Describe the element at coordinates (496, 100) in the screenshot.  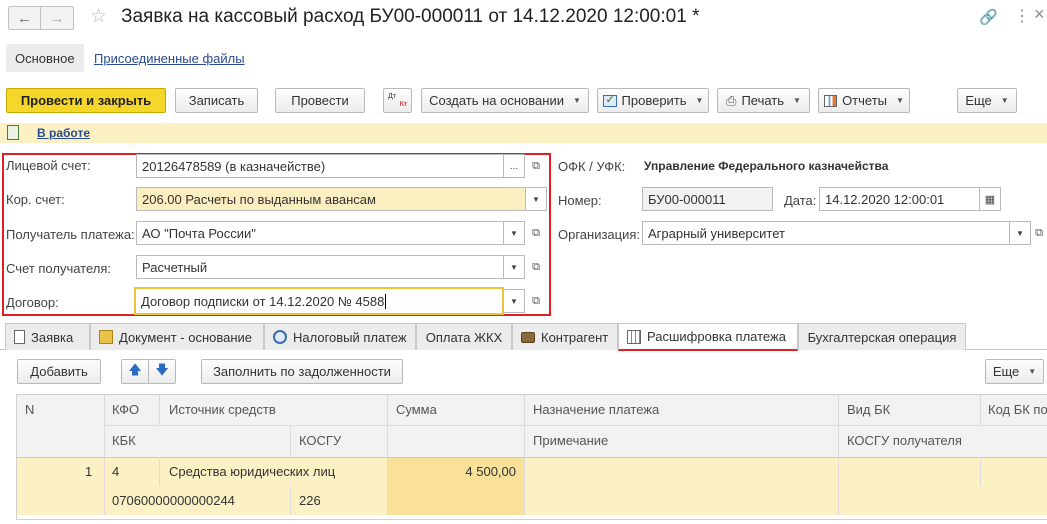
I see `create-based-label: Создать на основании` at that location.